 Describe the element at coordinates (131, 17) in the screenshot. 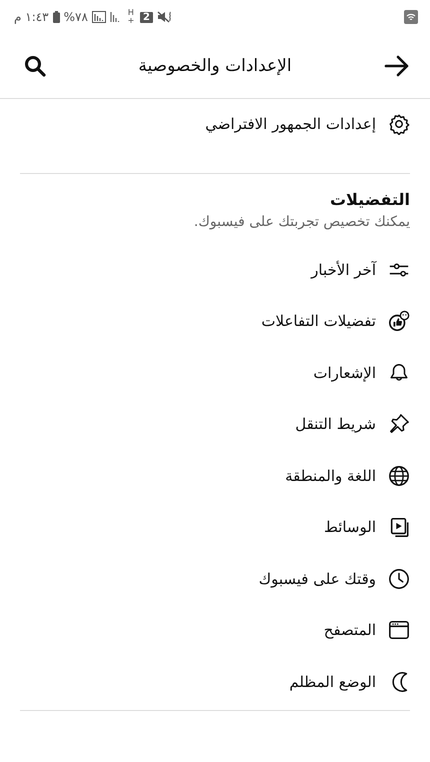

I see `network-type: H+` at that location.